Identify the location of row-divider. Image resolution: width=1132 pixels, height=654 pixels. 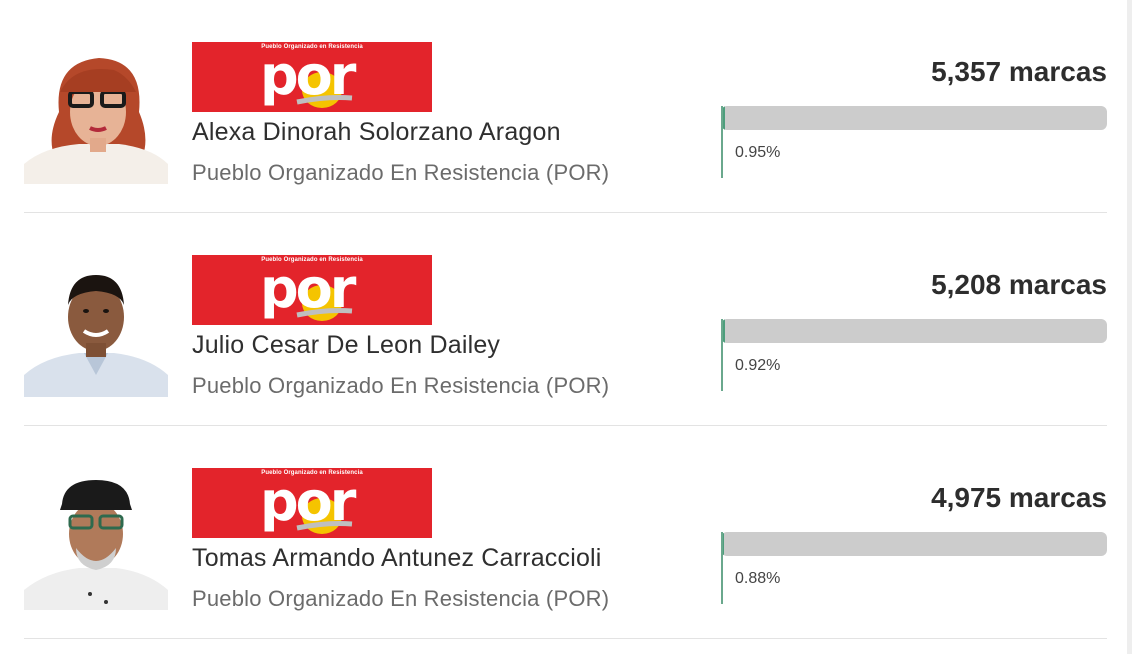
(565, 638).